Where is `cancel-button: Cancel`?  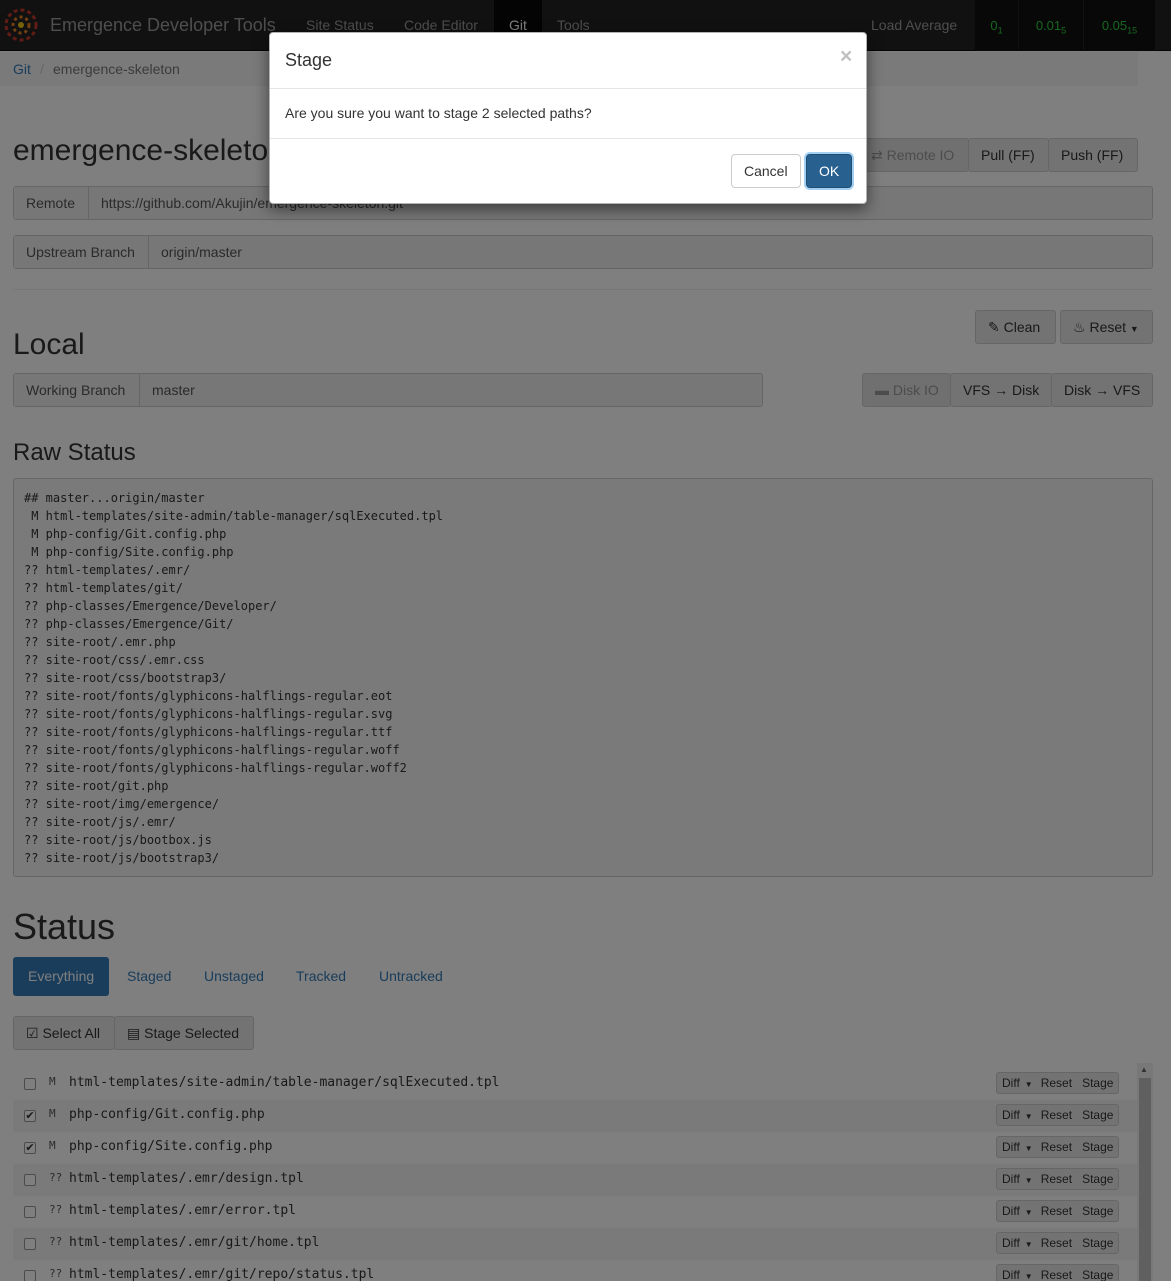
cancel-button: Cancel is located at coordinates (766, 171).